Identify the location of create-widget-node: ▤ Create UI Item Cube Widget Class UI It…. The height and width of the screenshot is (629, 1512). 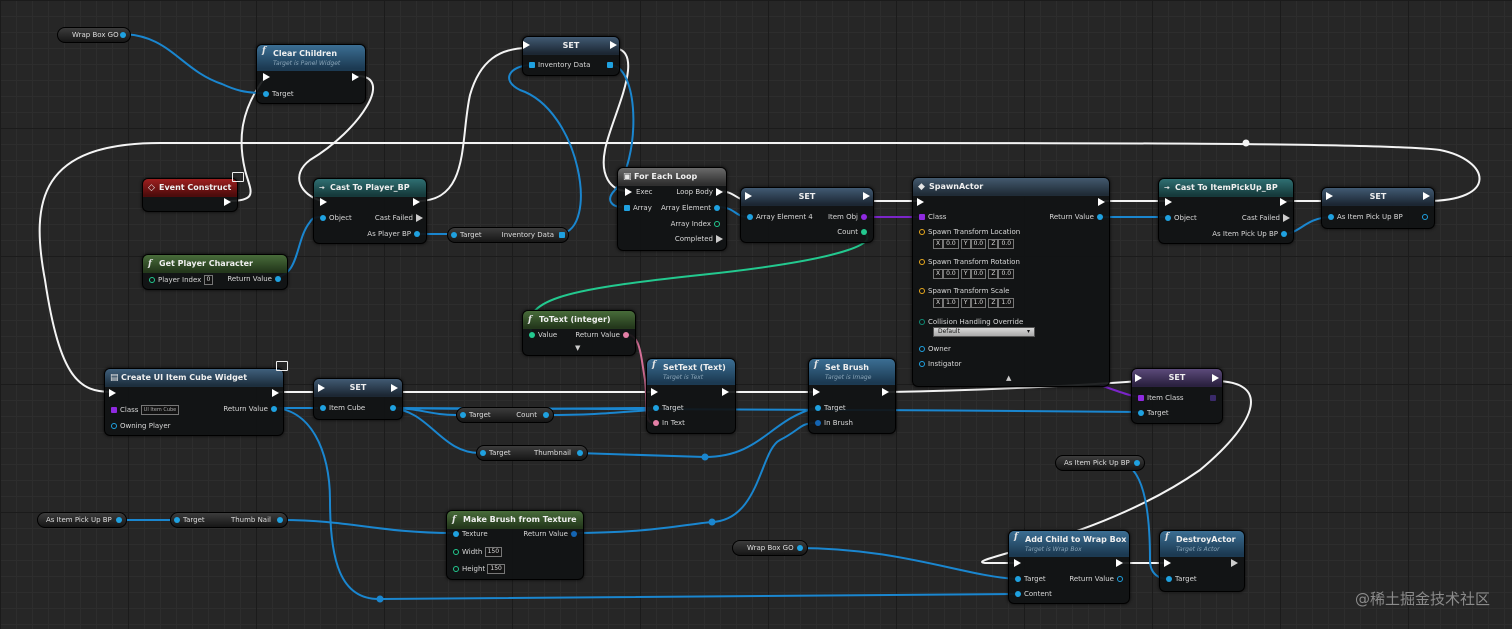
(194, 402).